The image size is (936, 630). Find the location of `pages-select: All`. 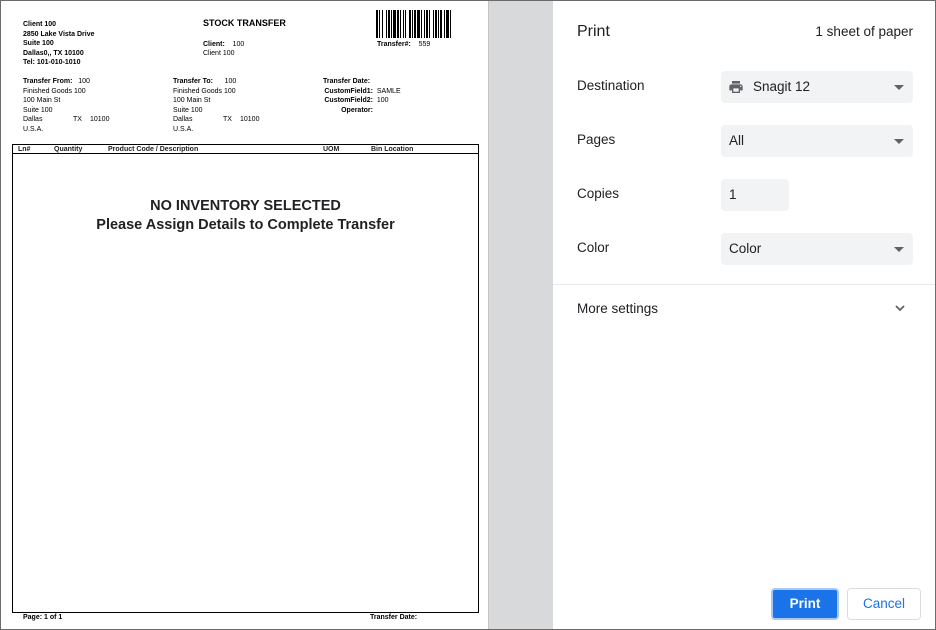

pages-select: All is located at coordinates (817, 141).